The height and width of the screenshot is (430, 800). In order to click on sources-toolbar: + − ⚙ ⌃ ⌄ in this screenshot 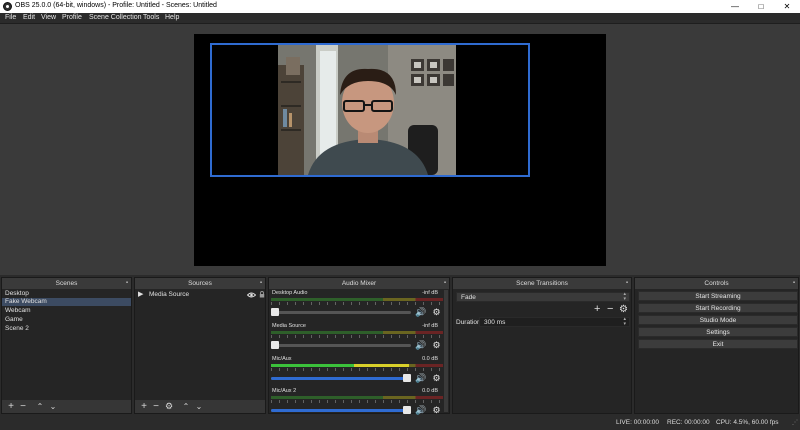, I will do `click(200, 406)`.